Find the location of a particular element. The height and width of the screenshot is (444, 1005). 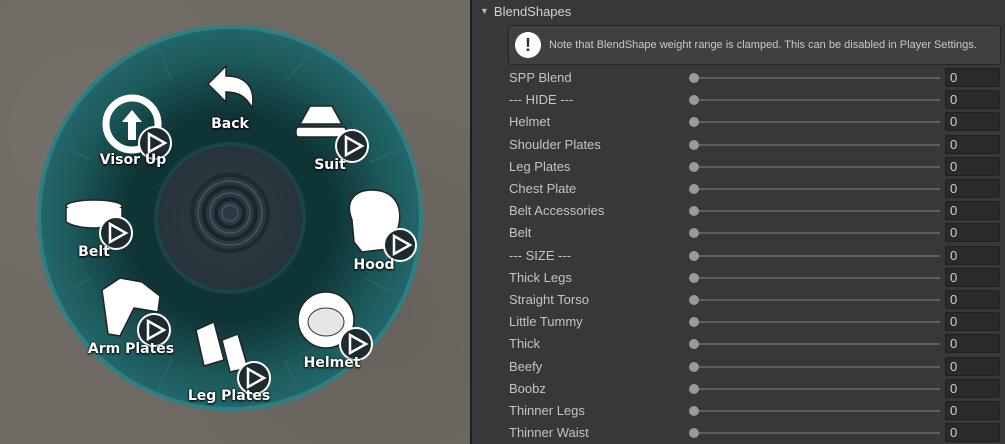

blendshape-row: --- SIZE --- 0 is located at coordinates (738, 256).